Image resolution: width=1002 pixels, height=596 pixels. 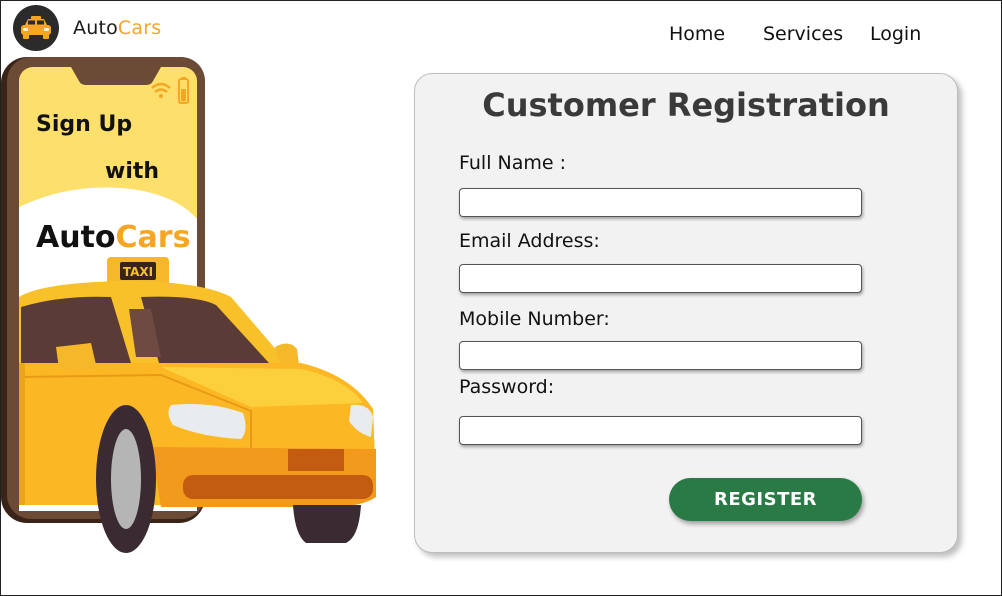 I want to click on screen-brand: AutoCars, so click(x=113, y=237).